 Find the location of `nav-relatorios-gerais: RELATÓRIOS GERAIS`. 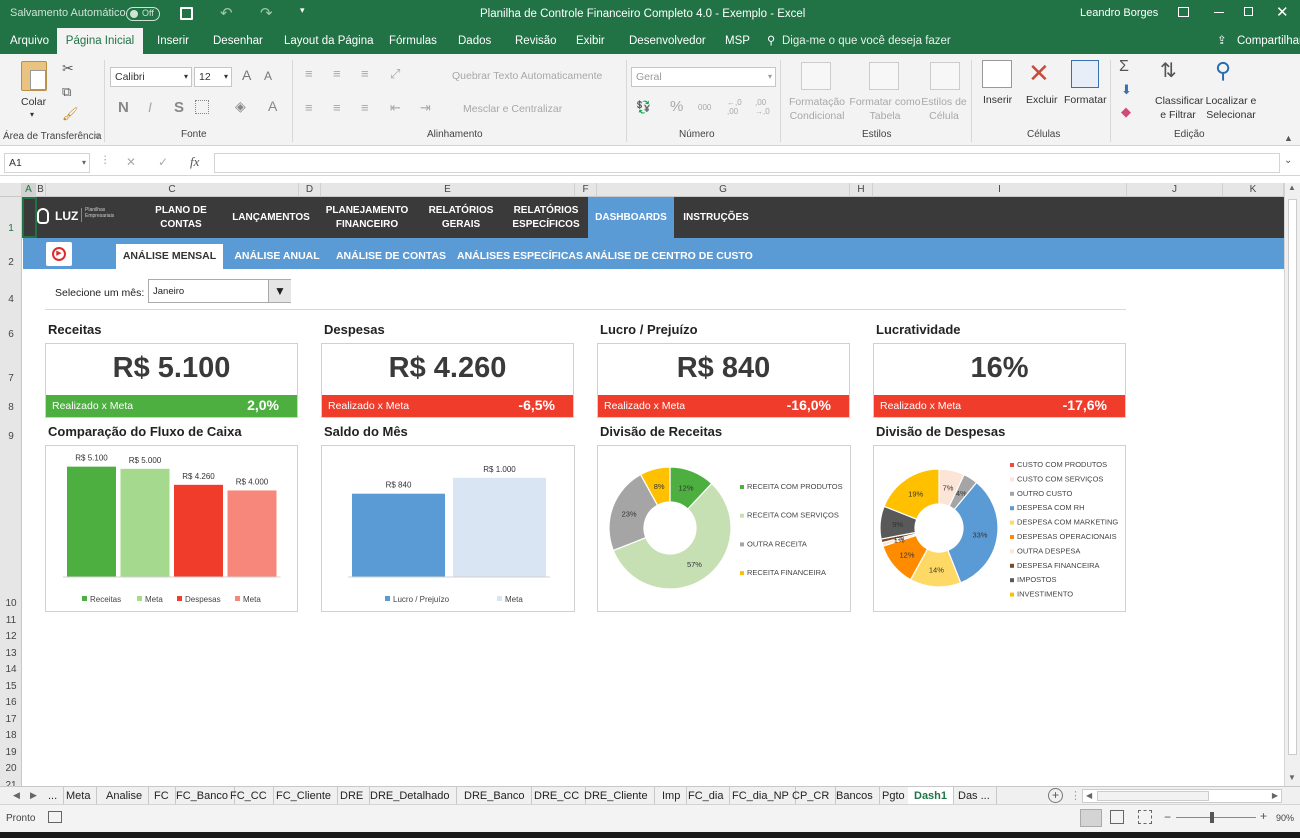

nav-relatorios-gerais: RELATÓRIOS GERAIS is located at coordinates (461, 217).